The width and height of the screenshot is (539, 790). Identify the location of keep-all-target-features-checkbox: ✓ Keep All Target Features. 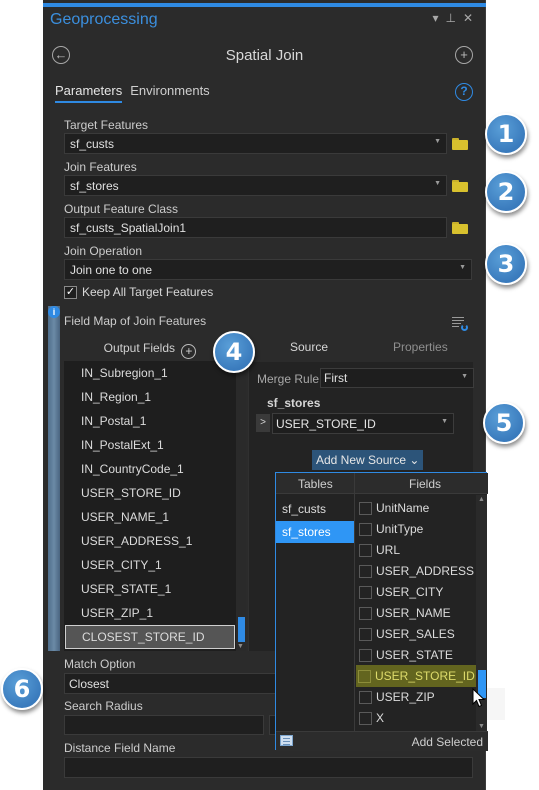
(138, 292).